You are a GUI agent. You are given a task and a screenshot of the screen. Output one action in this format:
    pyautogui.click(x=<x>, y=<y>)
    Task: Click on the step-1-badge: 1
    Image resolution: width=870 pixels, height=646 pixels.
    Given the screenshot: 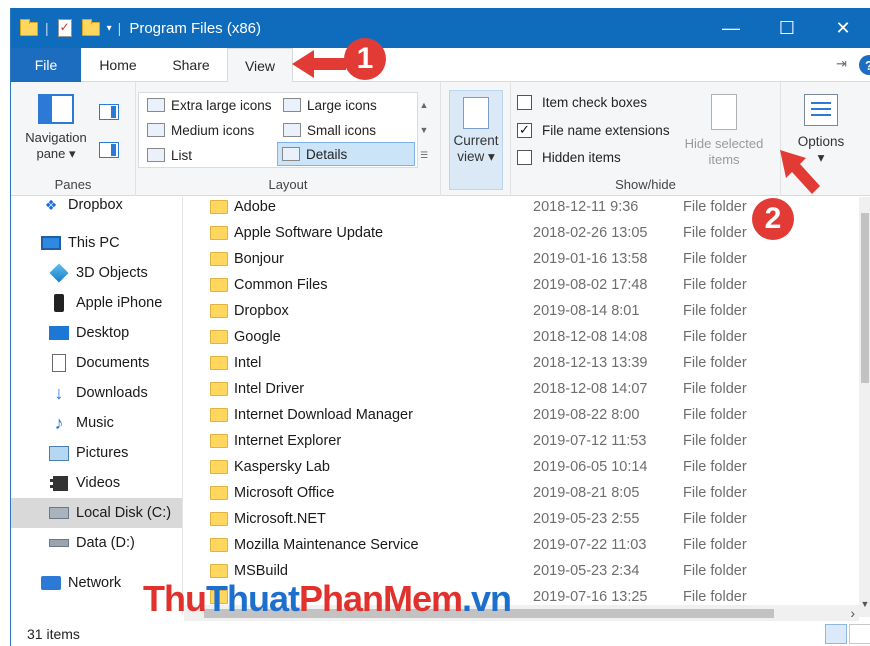 What is the action you would take?
    pyautogui.click(x=365, y=59)
    